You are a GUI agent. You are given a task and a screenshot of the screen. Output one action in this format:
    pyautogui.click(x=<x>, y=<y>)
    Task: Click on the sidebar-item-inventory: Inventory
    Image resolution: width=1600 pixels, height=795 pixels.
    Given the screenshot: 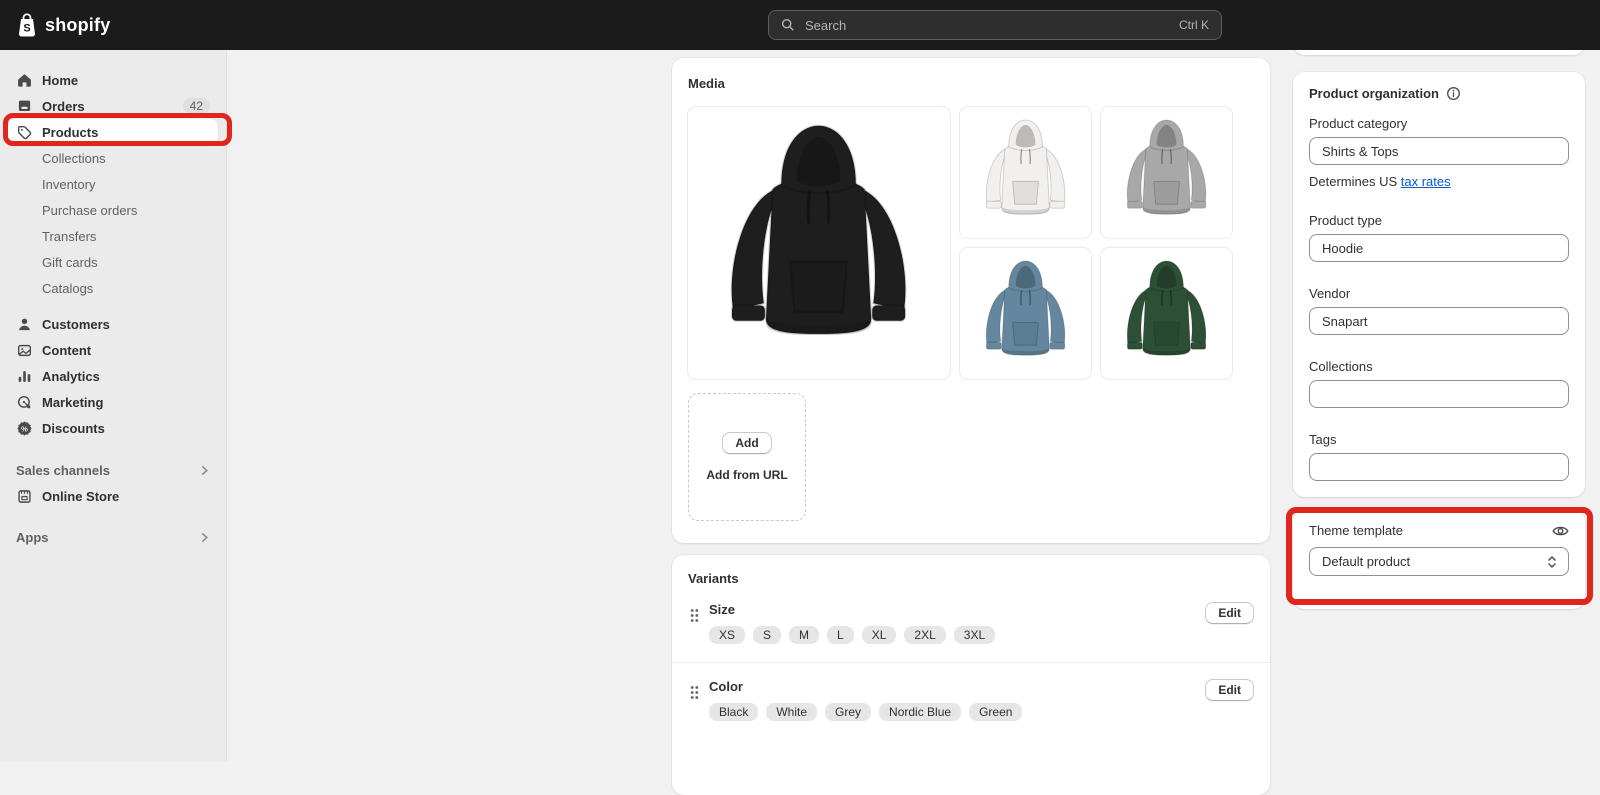 What is the action you would take?
    pyautogui.click(x=113, y=184)
    